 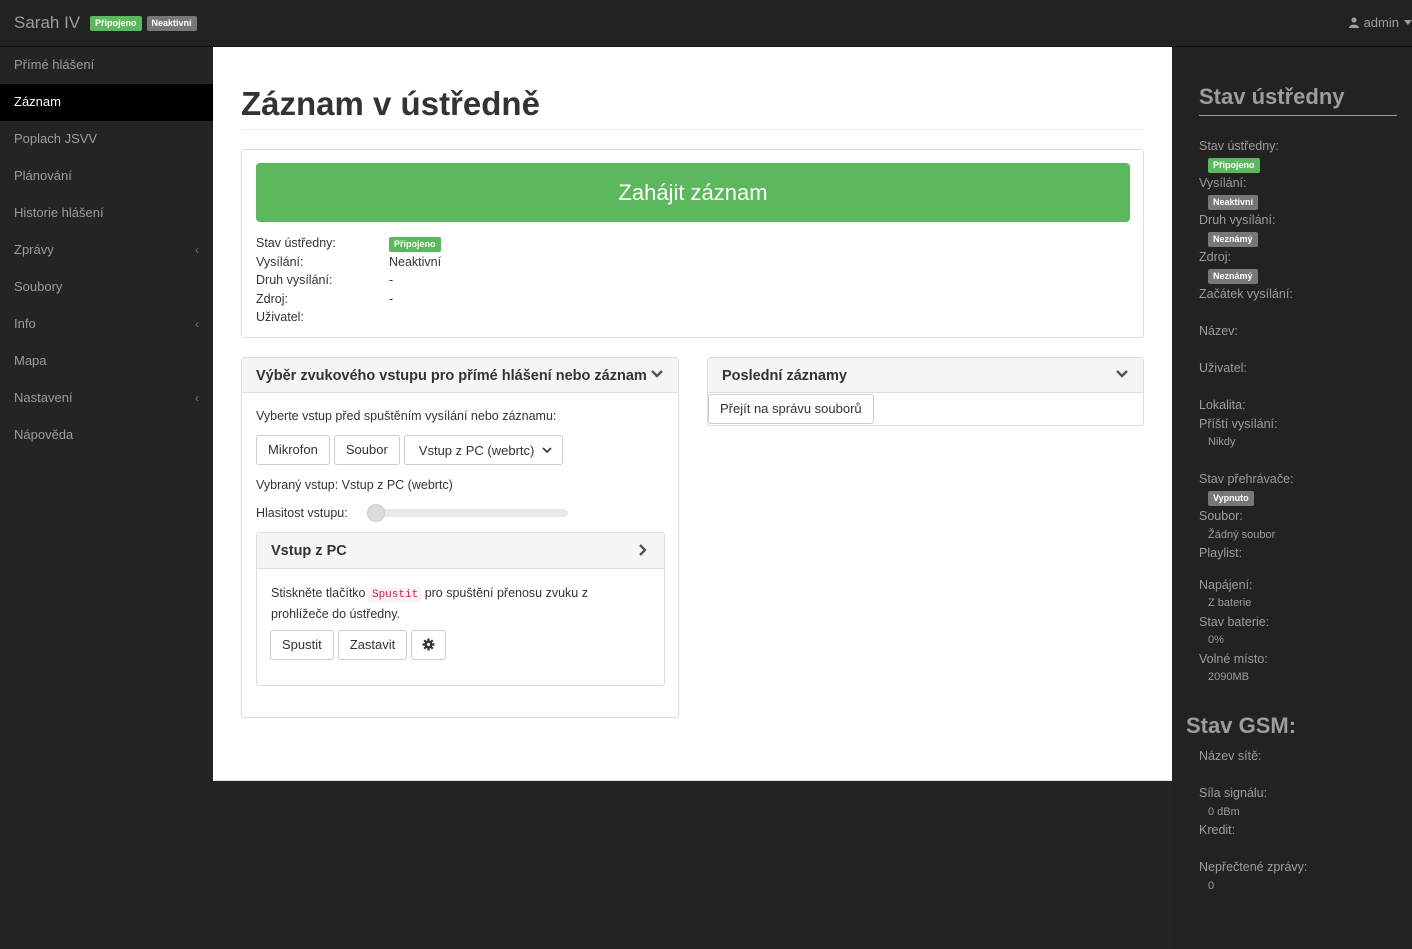 I want to click on sidebar-item-label: Historie hlášení, so click(x=59, y=212).